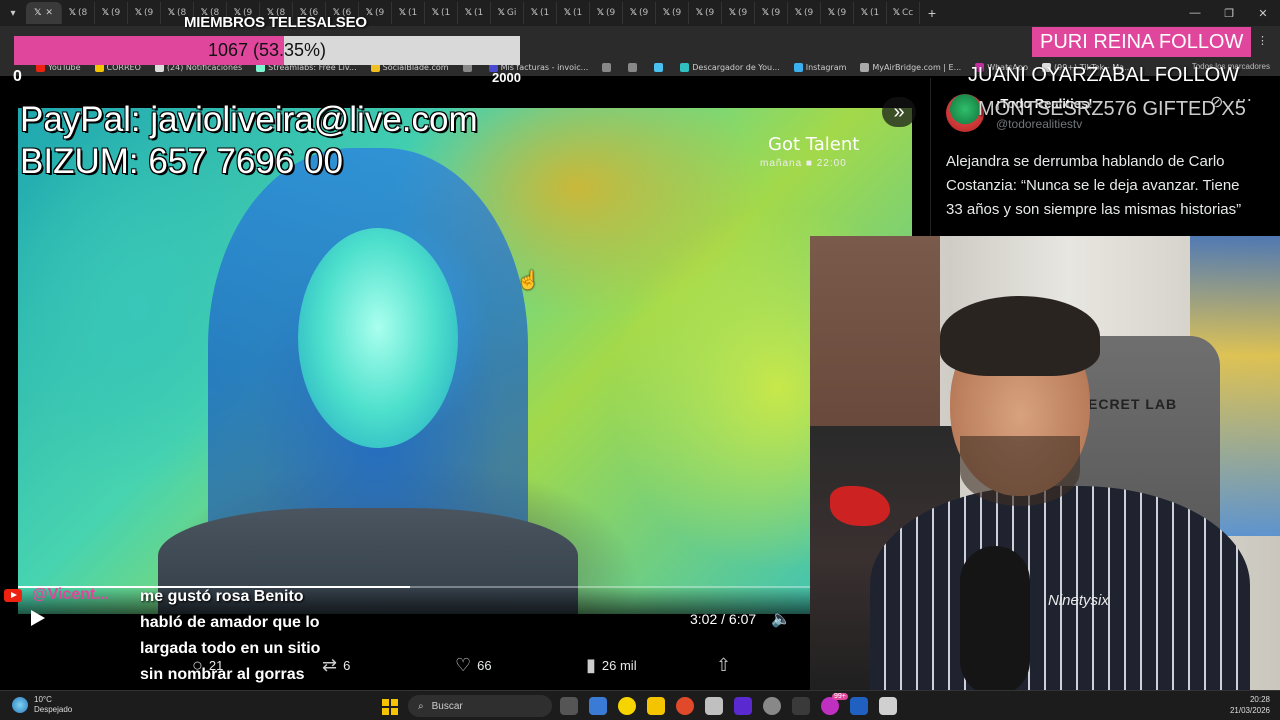 This screenshot has width=1280, height=720. I want to click on browser-app-icon, so click(685, 706).